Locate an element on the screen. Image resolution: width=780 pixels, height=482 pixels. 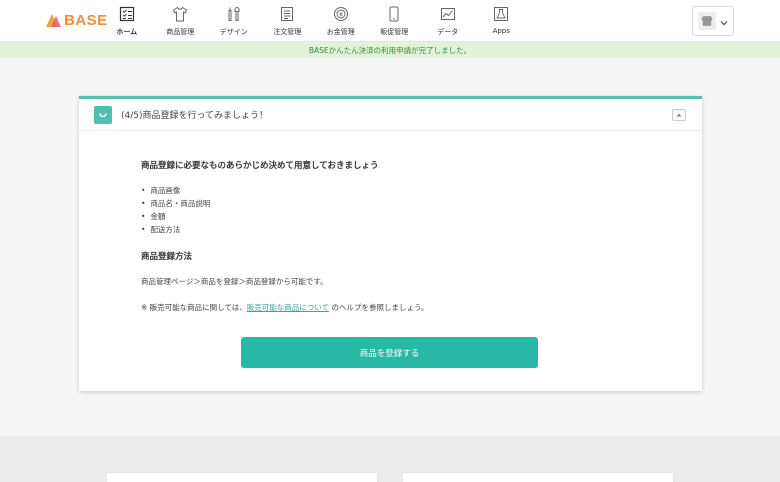
chevron-down-icon is located at coordinates (724, 21).